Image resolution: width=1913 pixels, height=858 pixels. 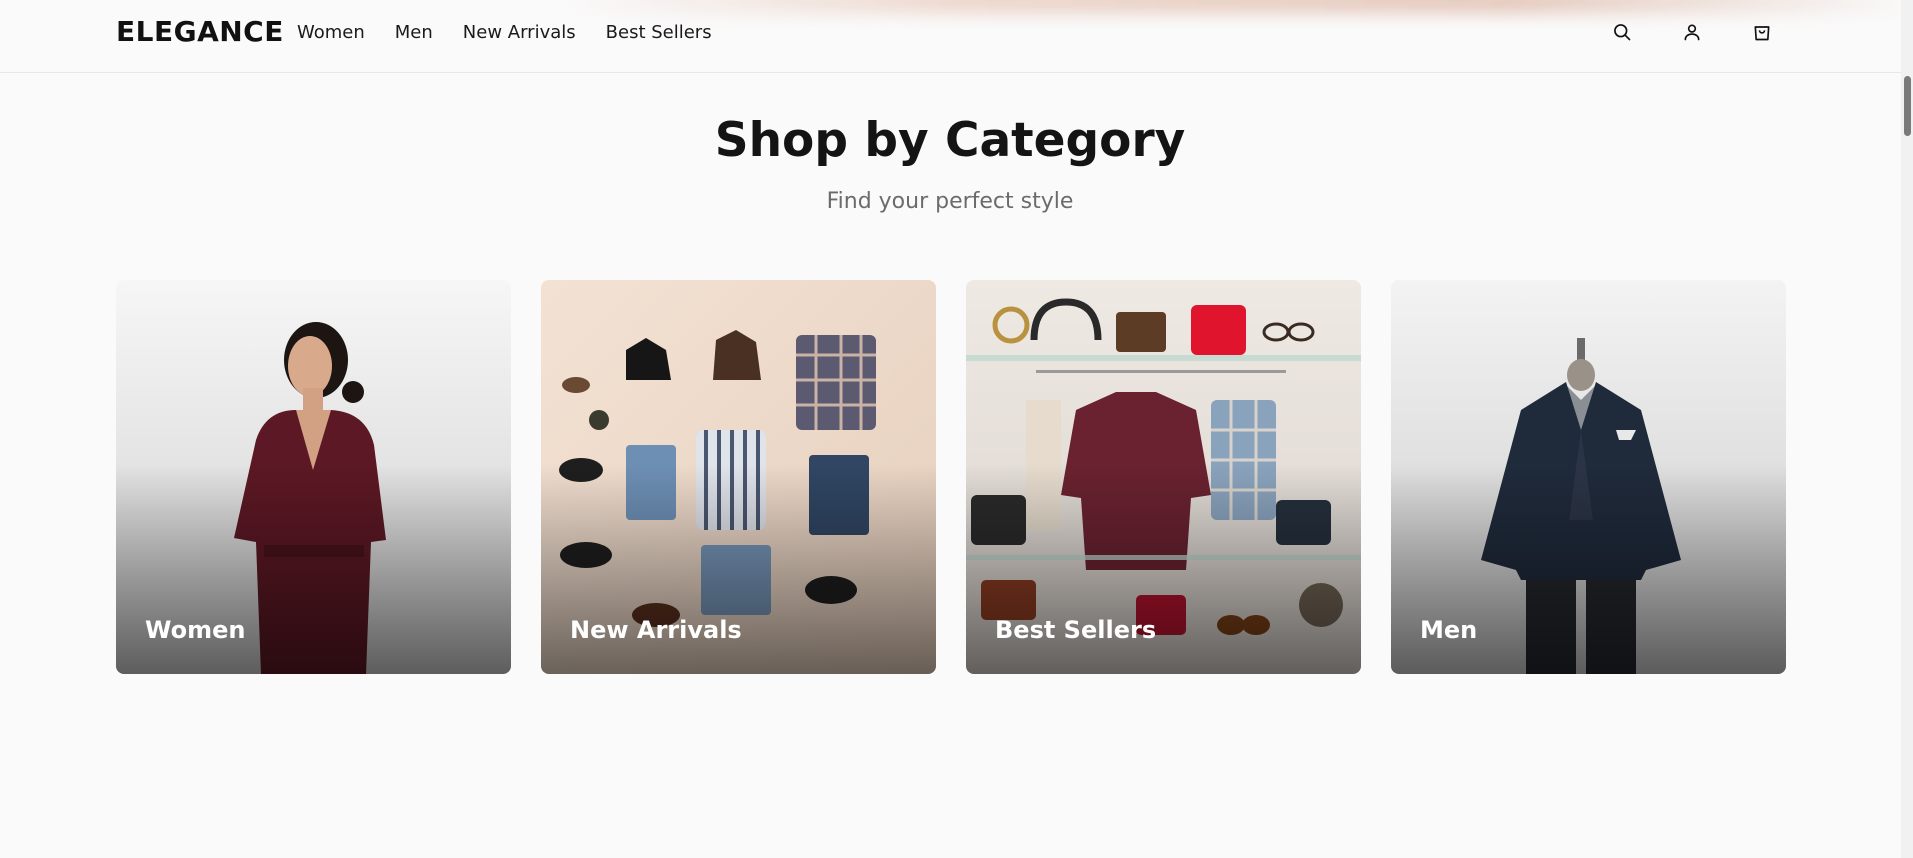 I want to click on category-label: Men, so click(x=1449, y=630).